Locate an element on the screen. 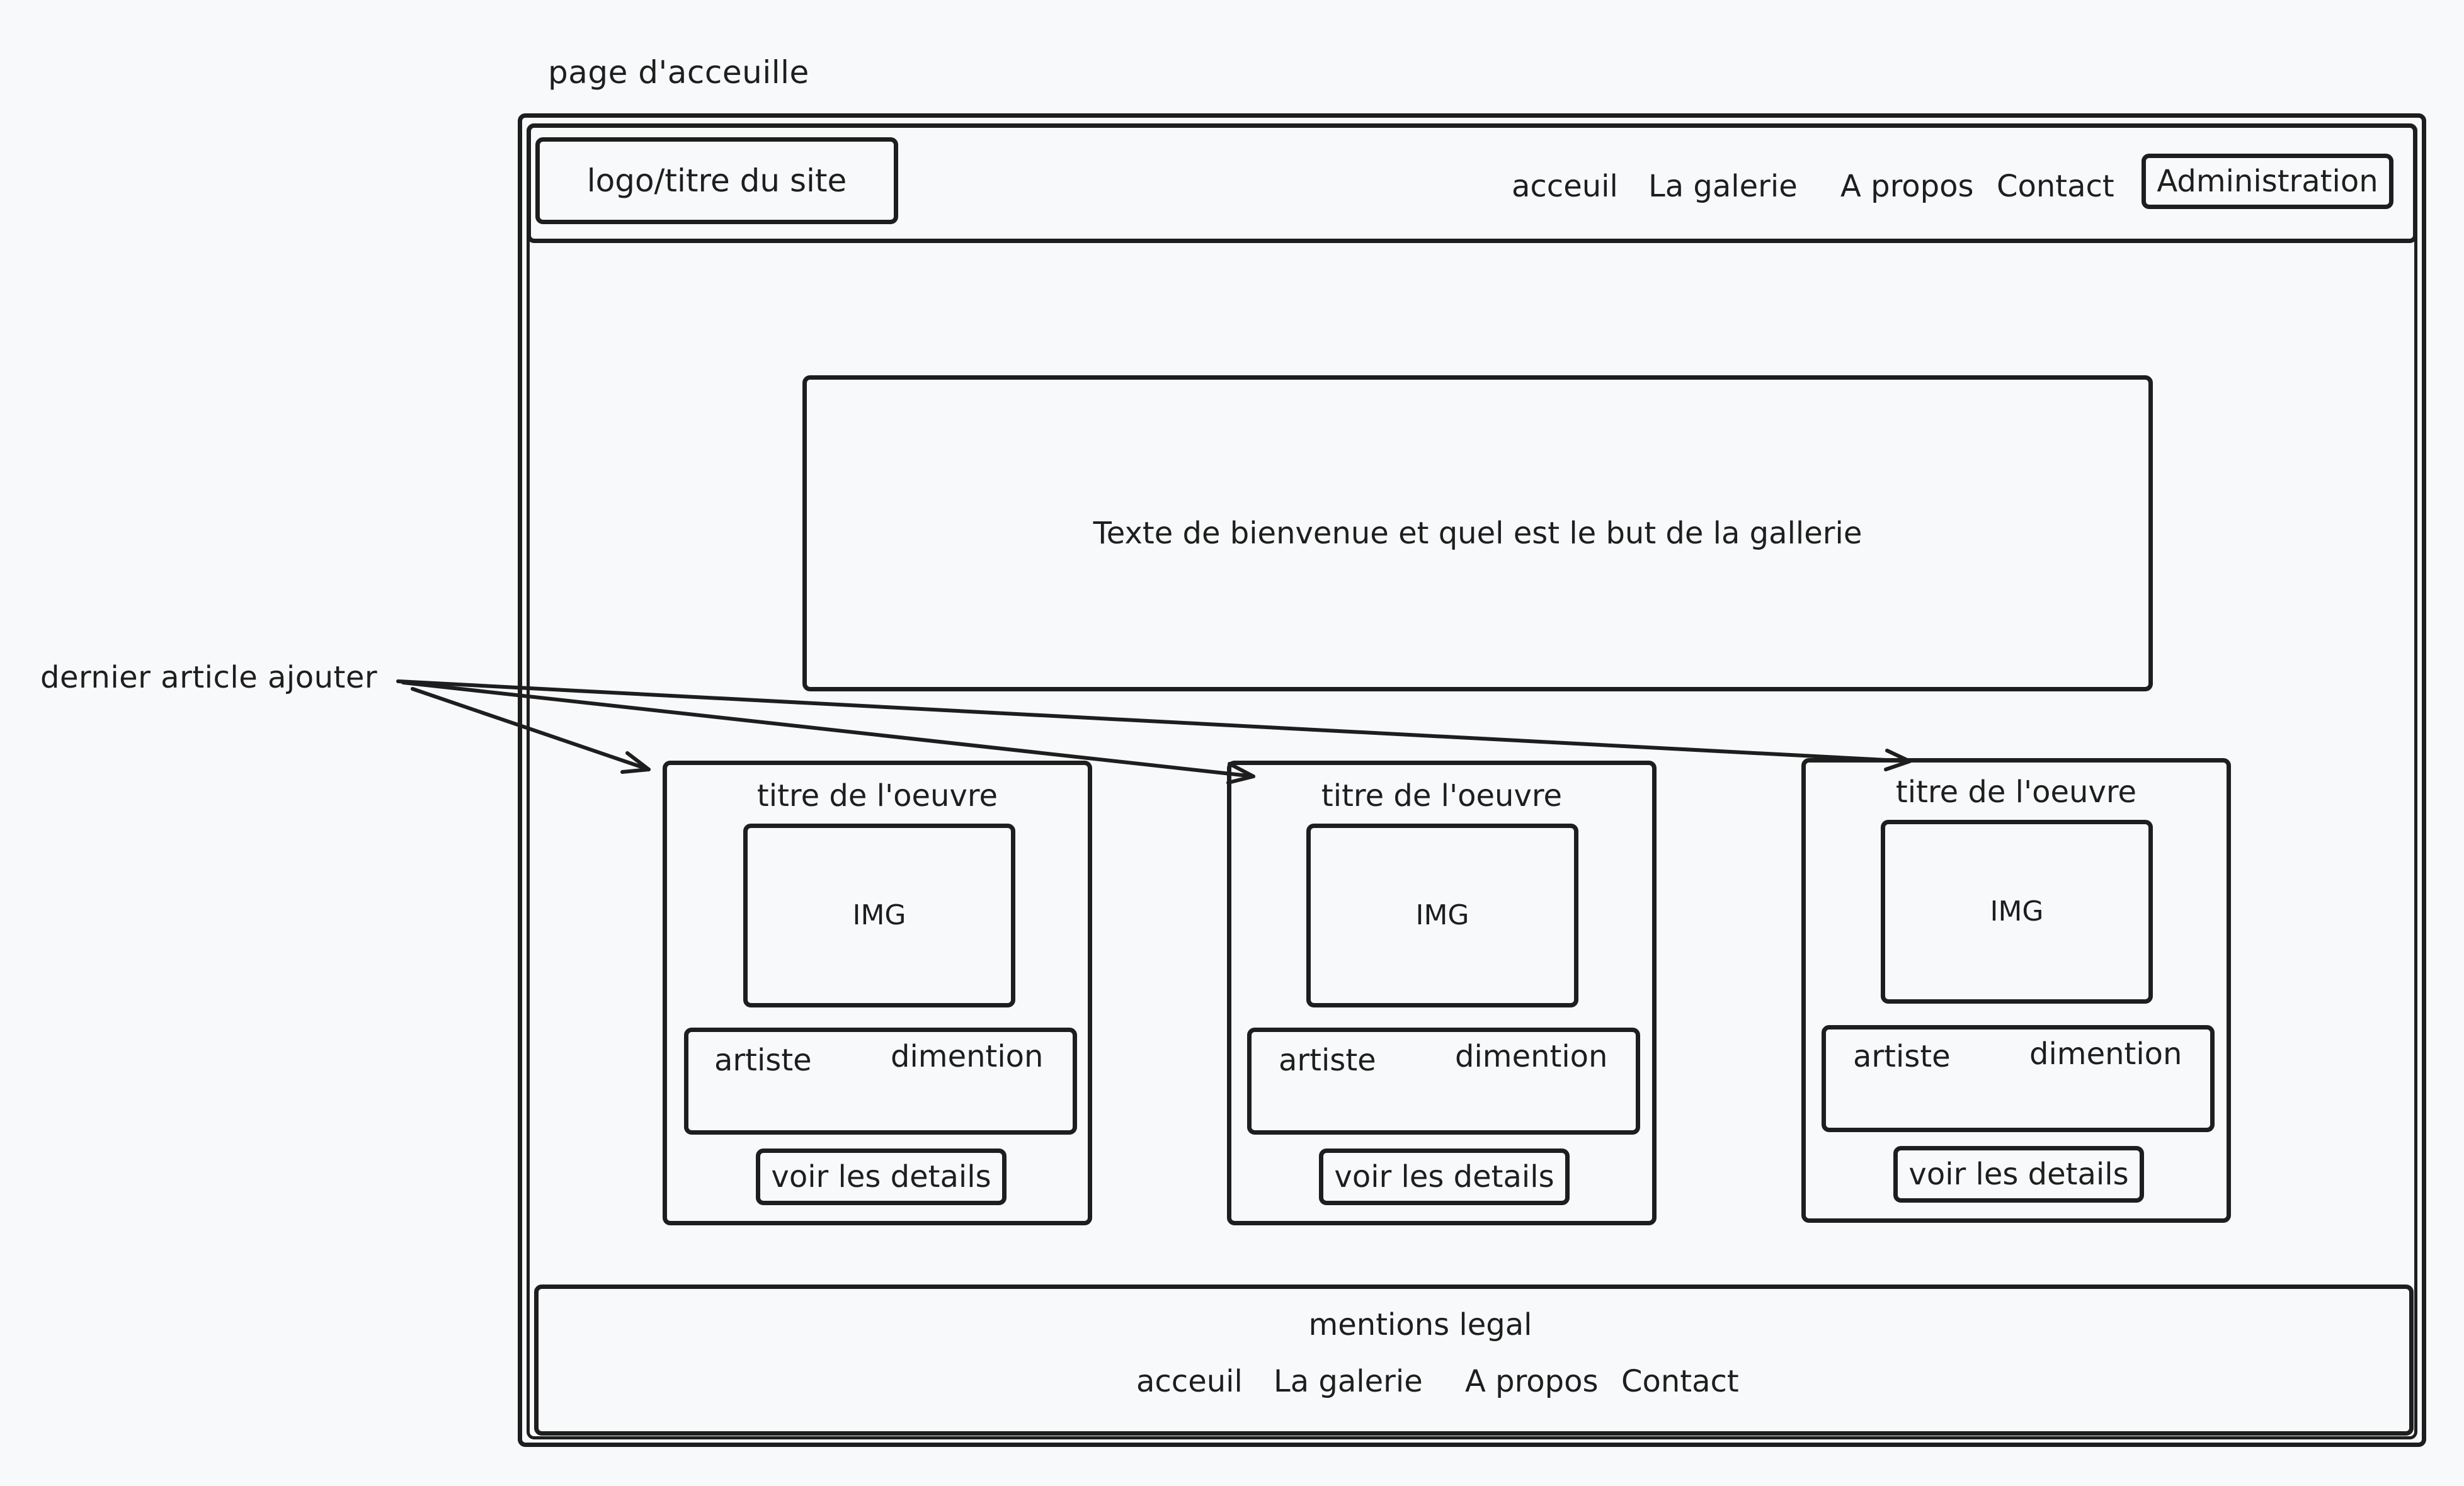 The image size is (2464, 1486). card-3-details-label: voir les details is located at coordinates (2018, 1174).